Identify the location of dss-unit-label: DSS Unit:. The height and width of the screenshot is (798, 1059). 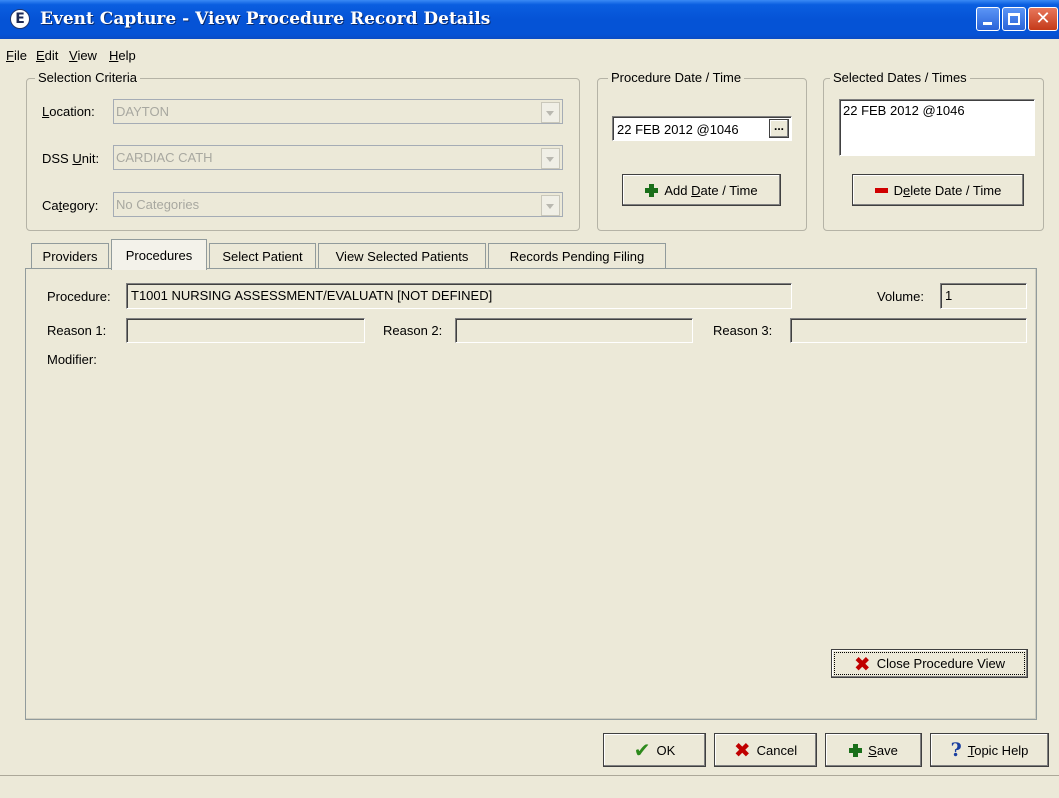
(71, 158).